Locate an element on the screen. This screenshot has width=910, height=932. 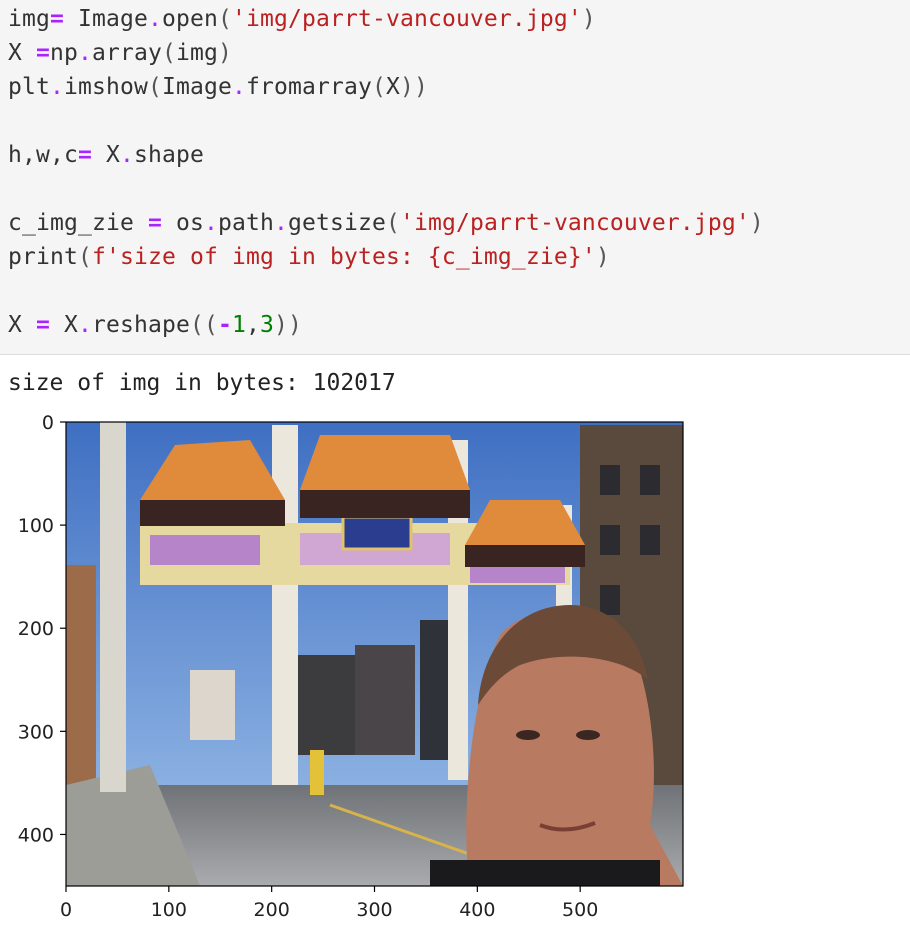
code-token: plt is located at coordinates (29, 87).